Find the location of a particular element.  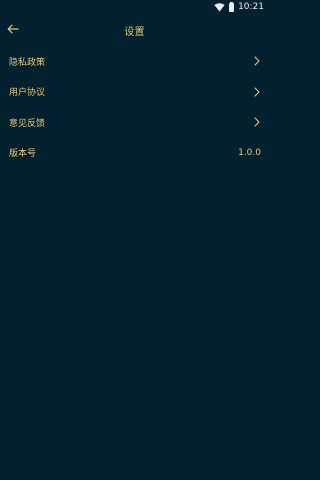

app-header: 设置 is located at coordinates (134, 30).